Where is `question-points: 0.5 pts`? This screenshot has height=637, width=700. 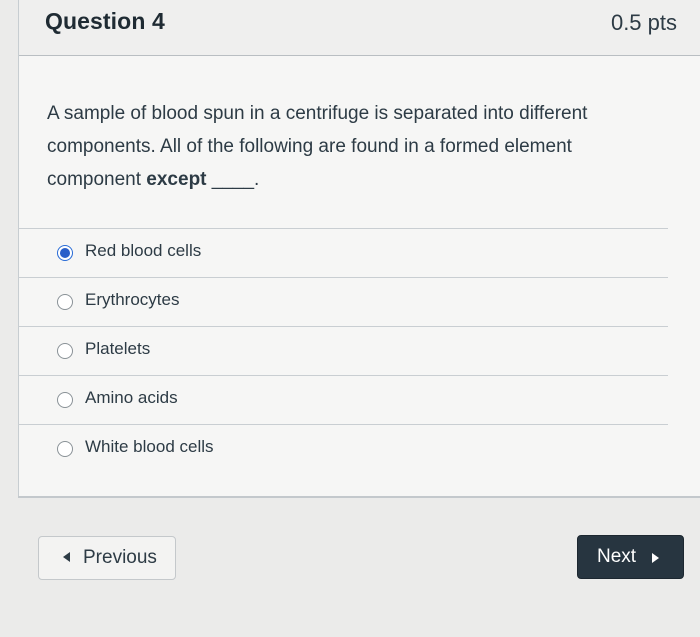
question-points: 0.5 pts is located at coordinates (643, 22).